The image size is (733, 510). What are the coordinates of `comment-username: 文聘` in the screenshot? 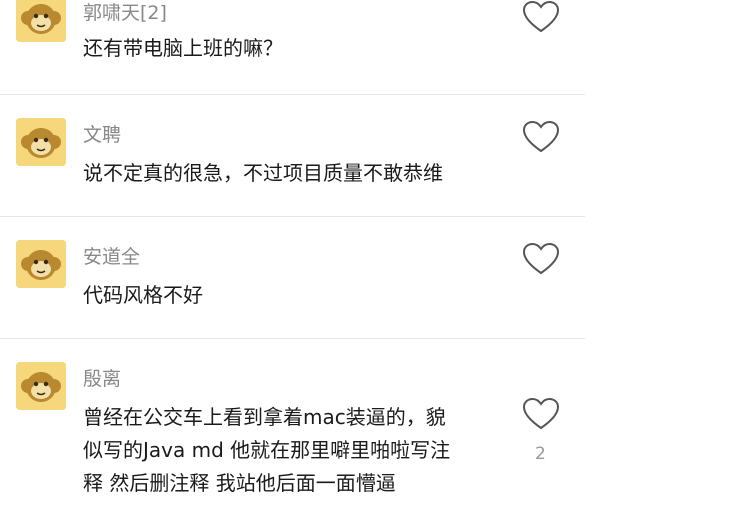 It's located at (102, 135).